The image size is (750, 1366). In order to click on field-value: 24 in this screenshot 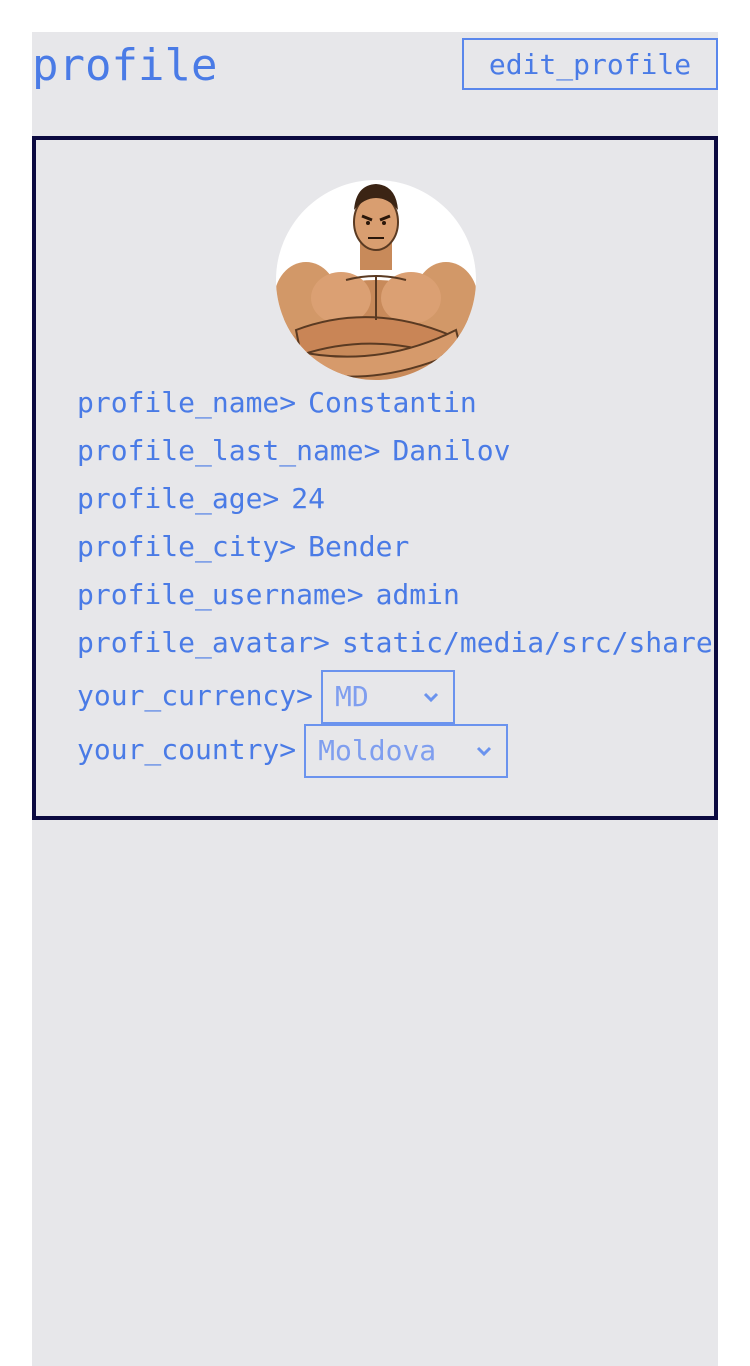, I will do `click(308, 498)`.